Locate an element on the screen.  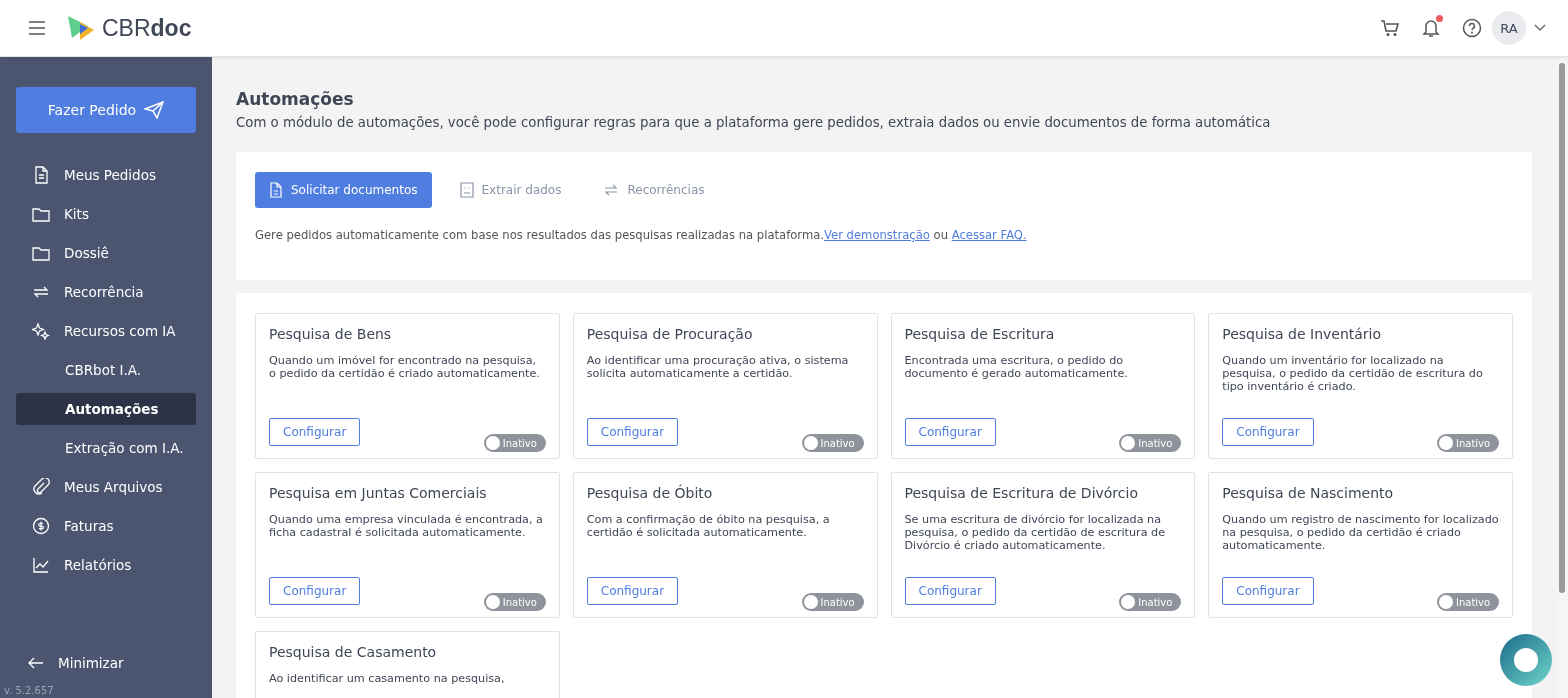
card-title: Pesquisa de Bens is located at coordinates (331, 334).